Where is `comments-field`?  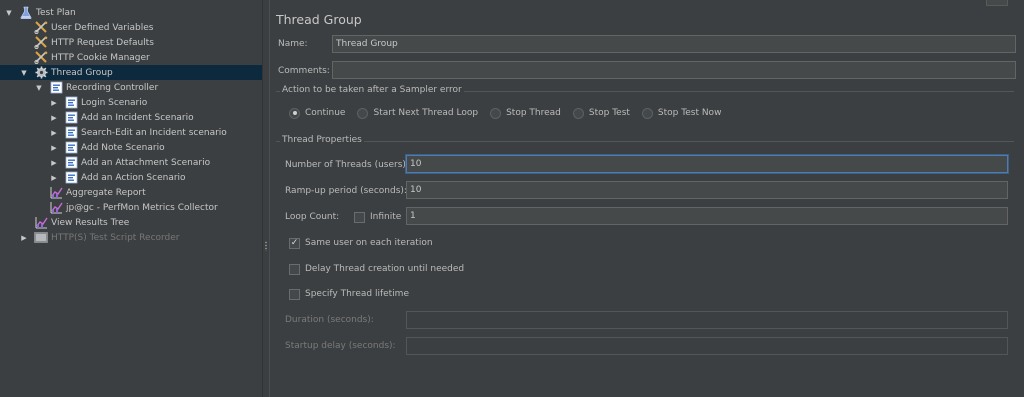
comments-field is located at coordinates (674, 70).